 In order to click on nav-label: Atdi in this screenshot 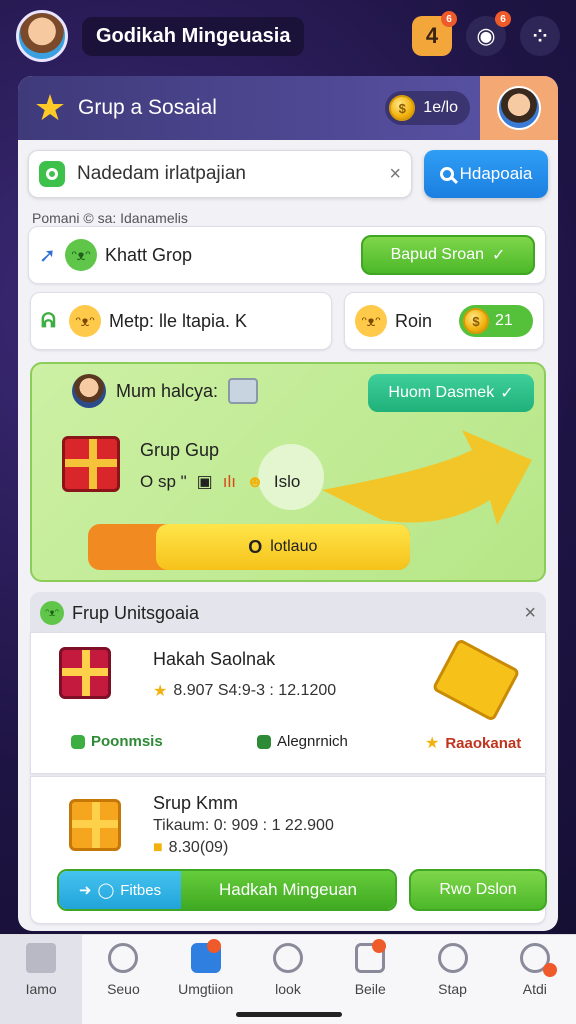, I will do `click(534, 989)`.